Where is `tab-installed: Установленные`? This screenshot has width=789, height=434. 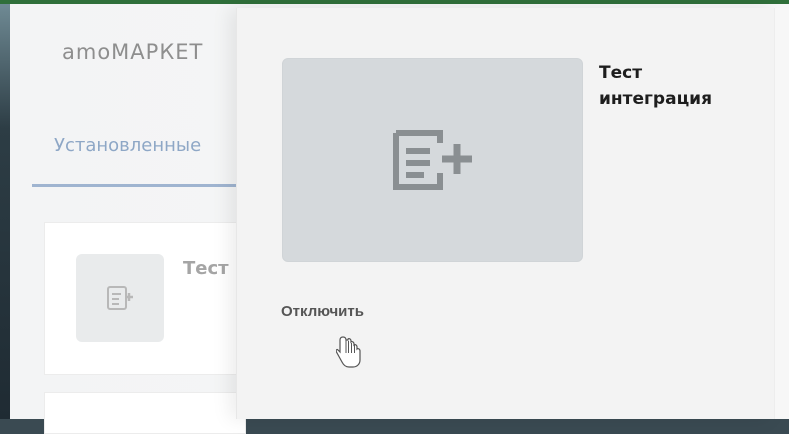
tab-installed: Установленные is located at coordinates (127, 145).